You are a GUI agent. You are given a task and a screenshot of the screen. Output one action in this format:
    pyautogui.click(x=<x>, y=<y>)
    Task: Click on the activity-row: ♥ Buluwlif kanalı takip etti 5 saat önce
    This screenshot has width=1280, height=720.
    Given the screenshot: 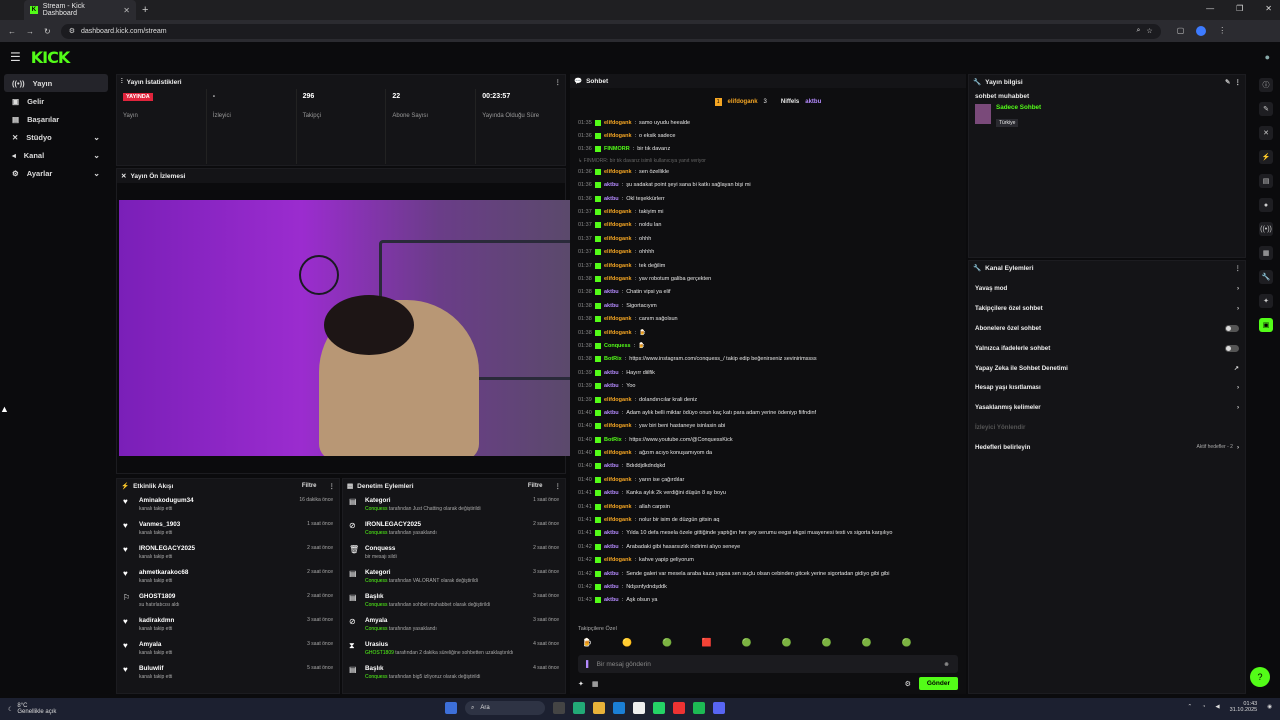 What is the action you would take?
    pyautogui.click(x=228, y=673)
    